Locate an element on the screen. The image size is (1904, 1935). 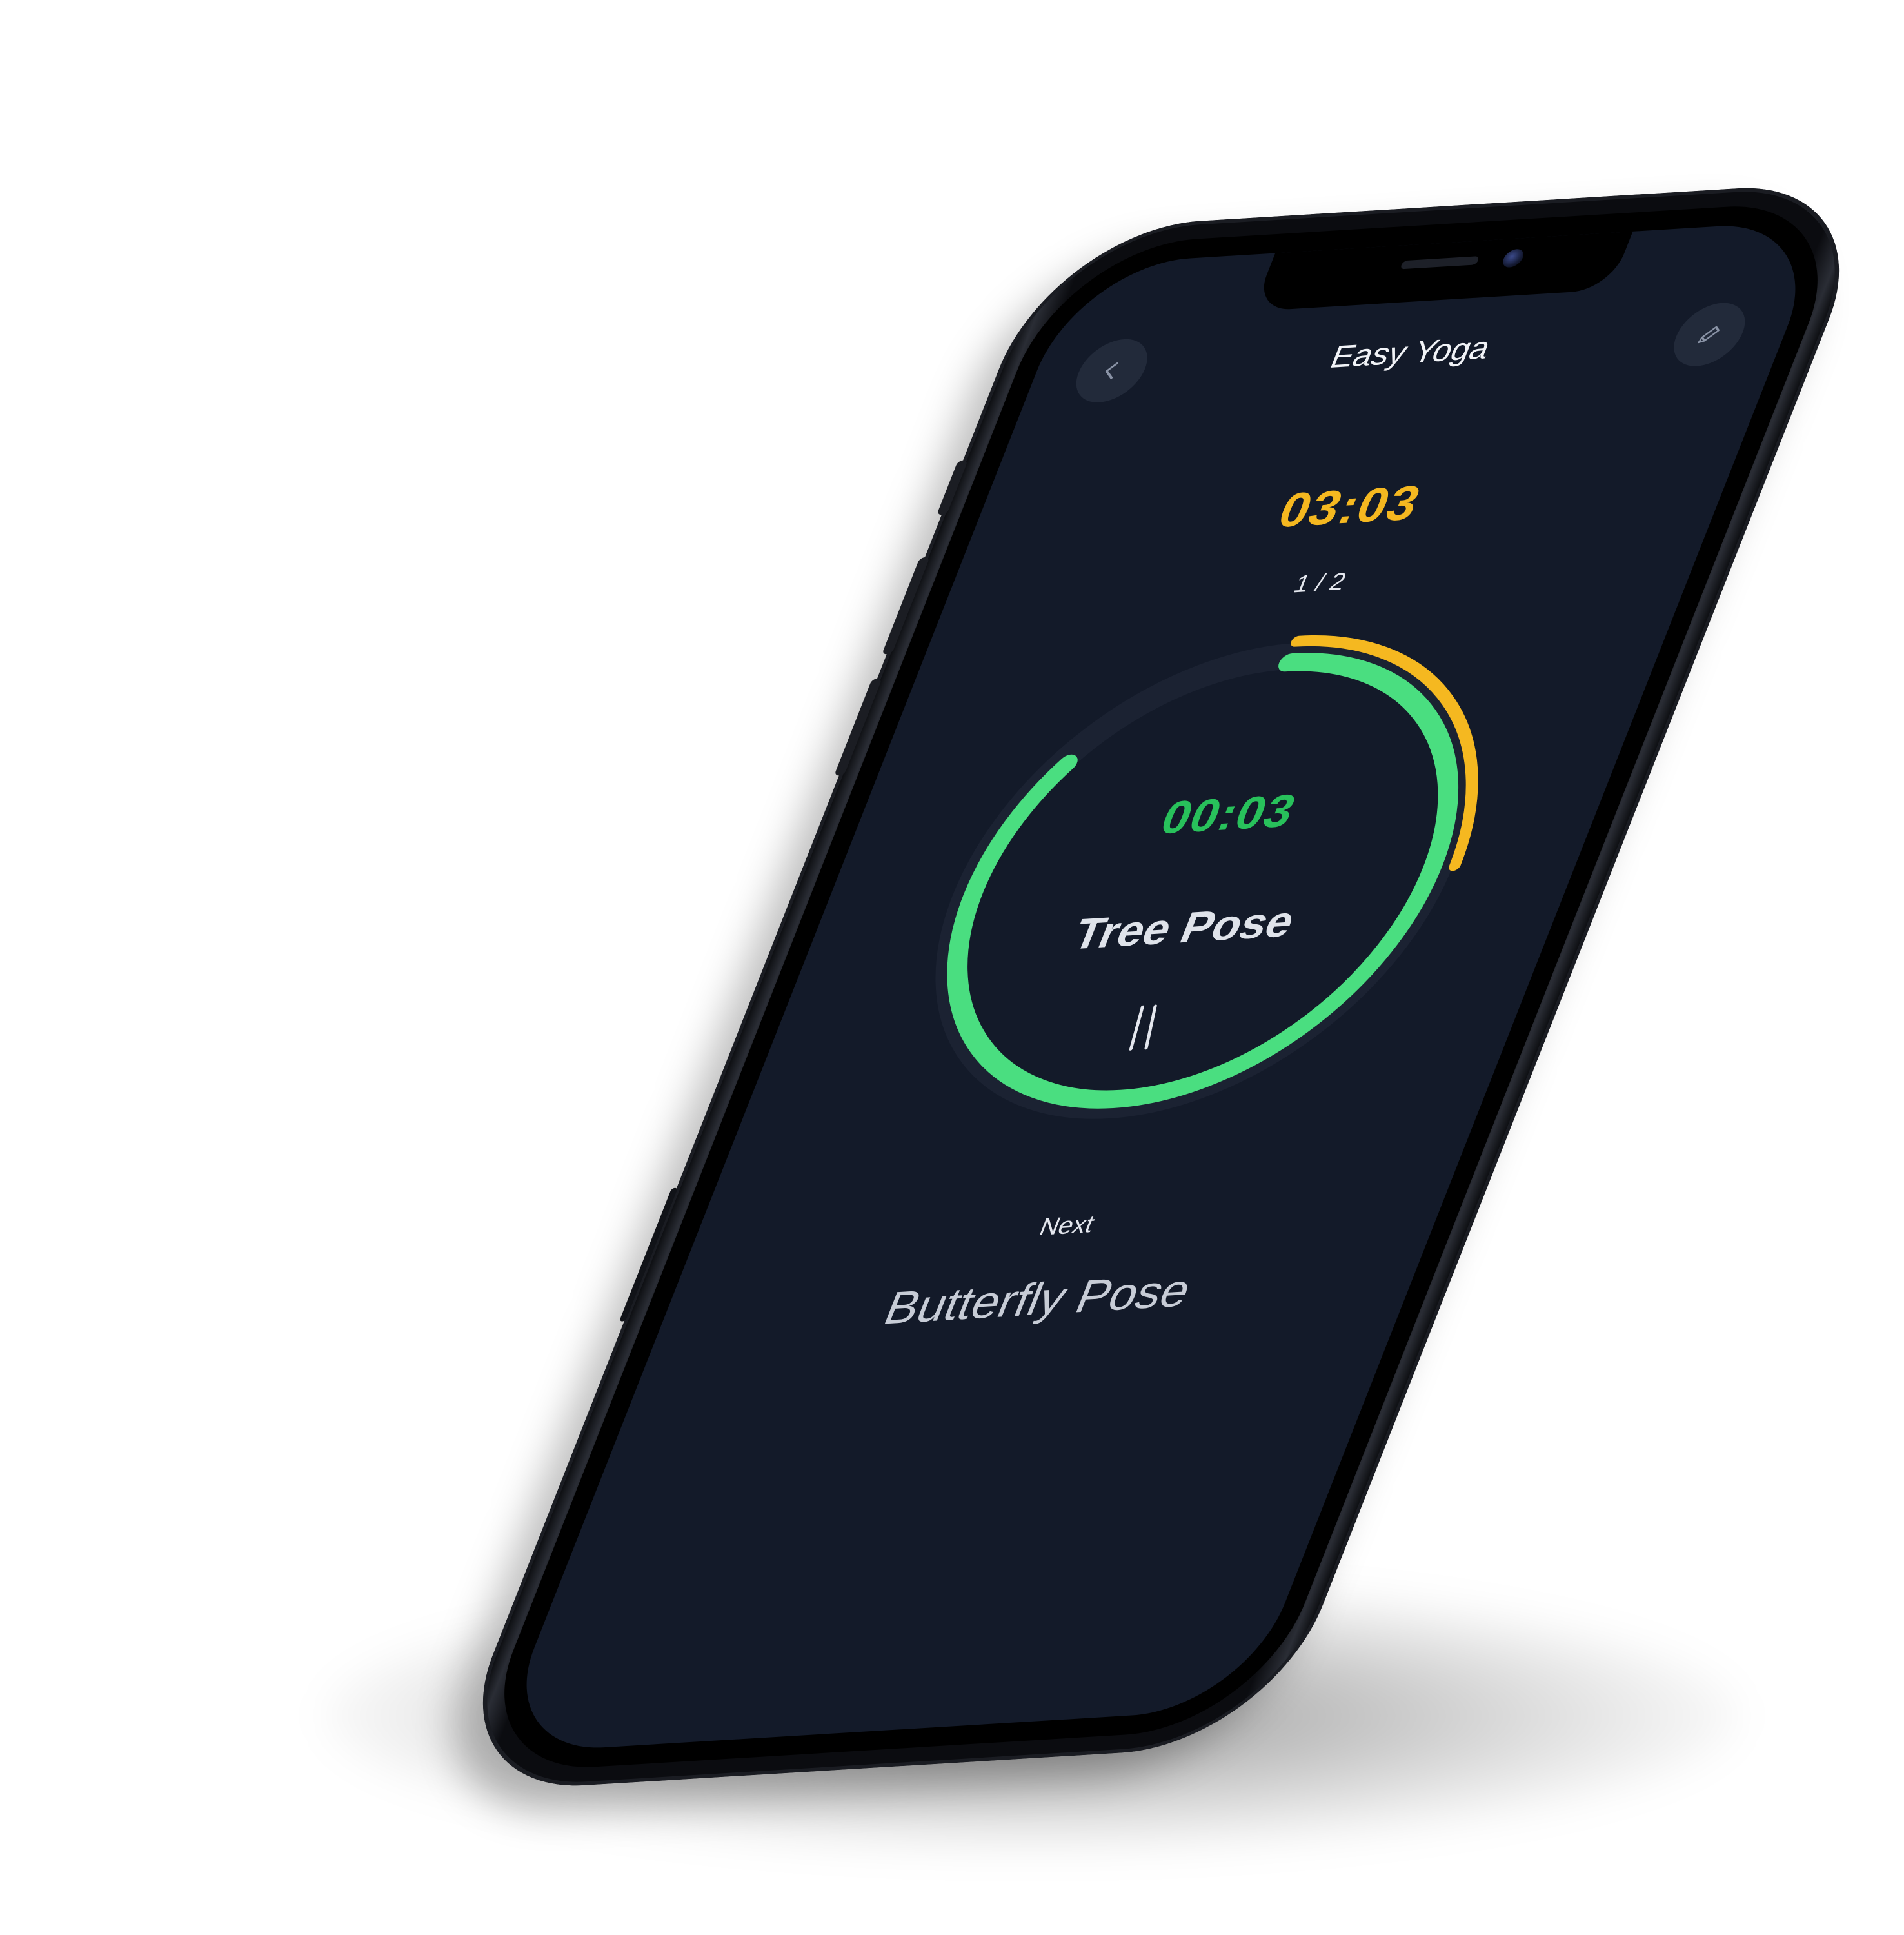
pencil-icon is located at coordinates (1709, 335).